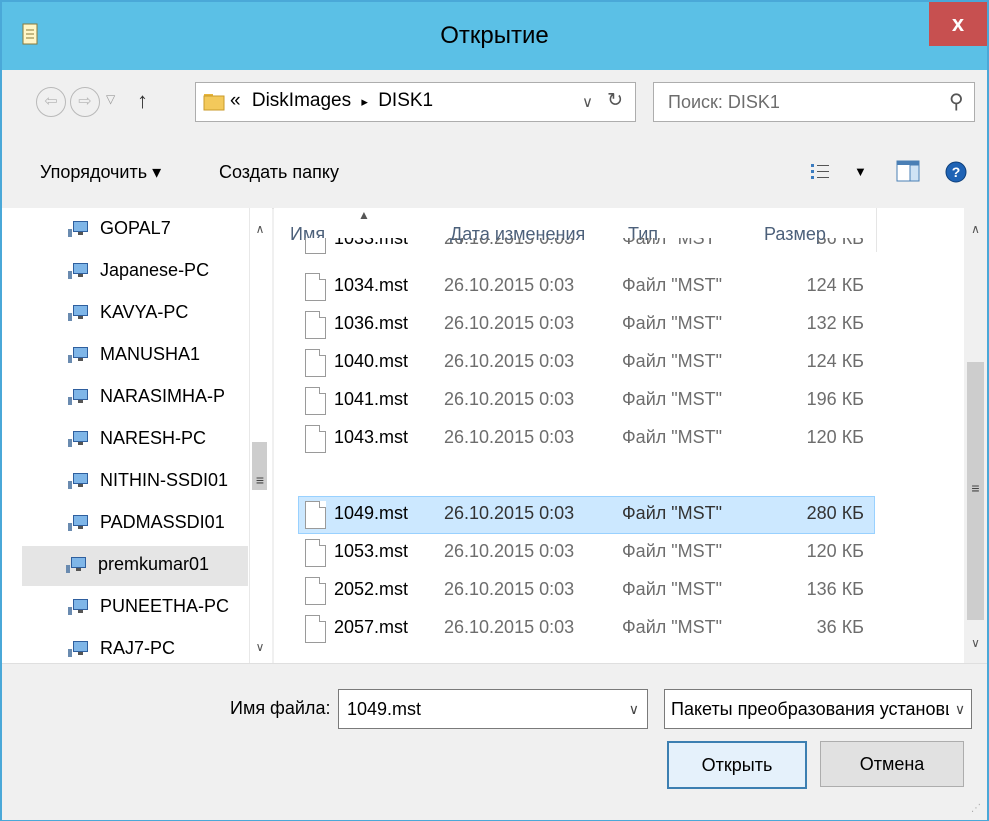  I want to click on sort-ascending-icon: ▲, so click(364, 215).